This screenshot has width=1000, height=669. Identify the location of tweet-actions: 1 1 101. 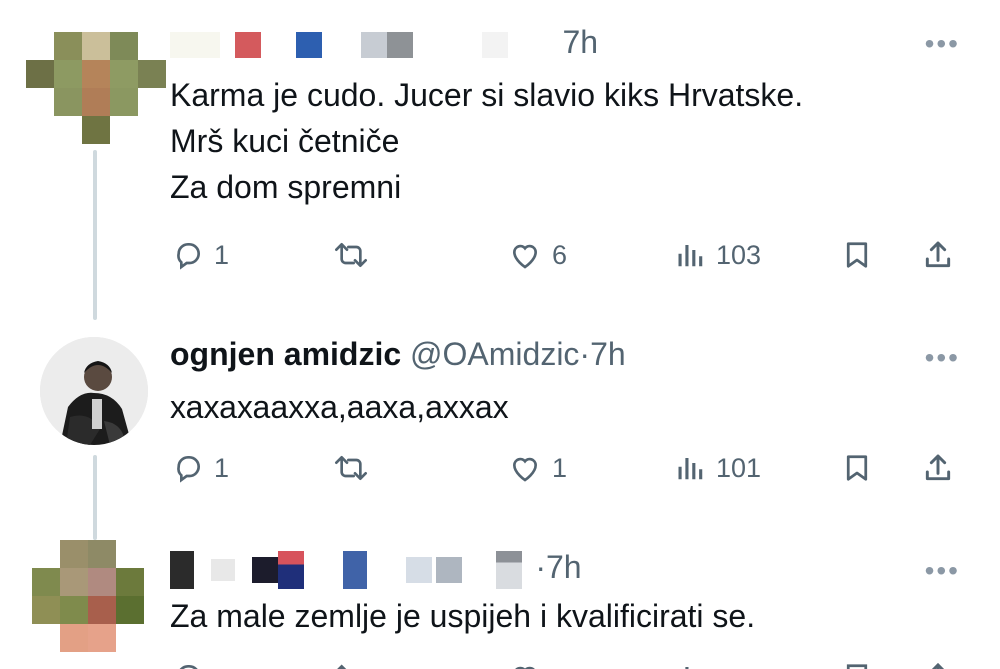
(570, 468).